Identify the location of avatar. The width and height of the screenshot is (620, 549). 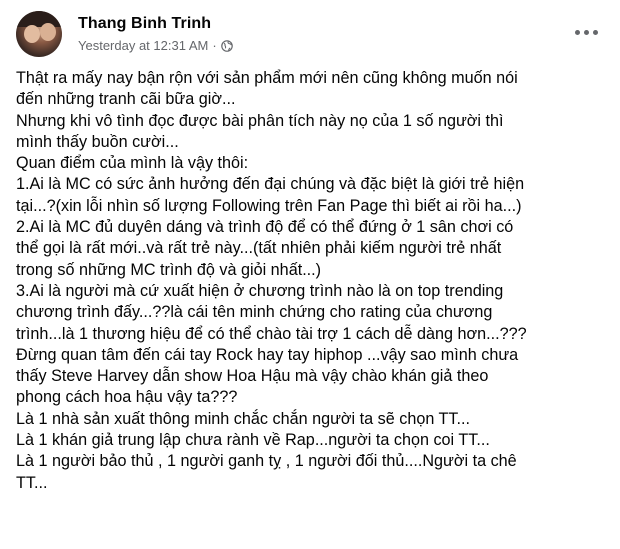
(39, 34).